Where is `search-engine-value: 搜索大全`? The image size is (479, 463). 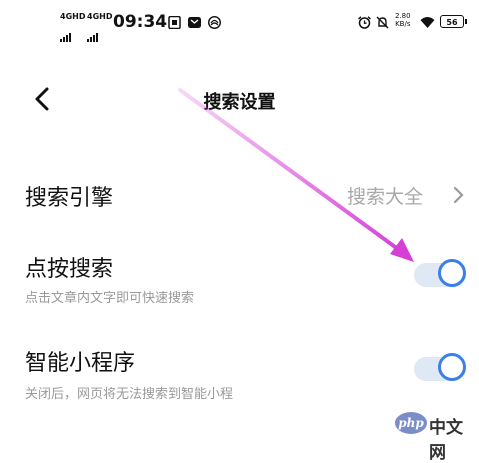 search-engine-value: 搜索大全 is located at coordinates (384, 197).